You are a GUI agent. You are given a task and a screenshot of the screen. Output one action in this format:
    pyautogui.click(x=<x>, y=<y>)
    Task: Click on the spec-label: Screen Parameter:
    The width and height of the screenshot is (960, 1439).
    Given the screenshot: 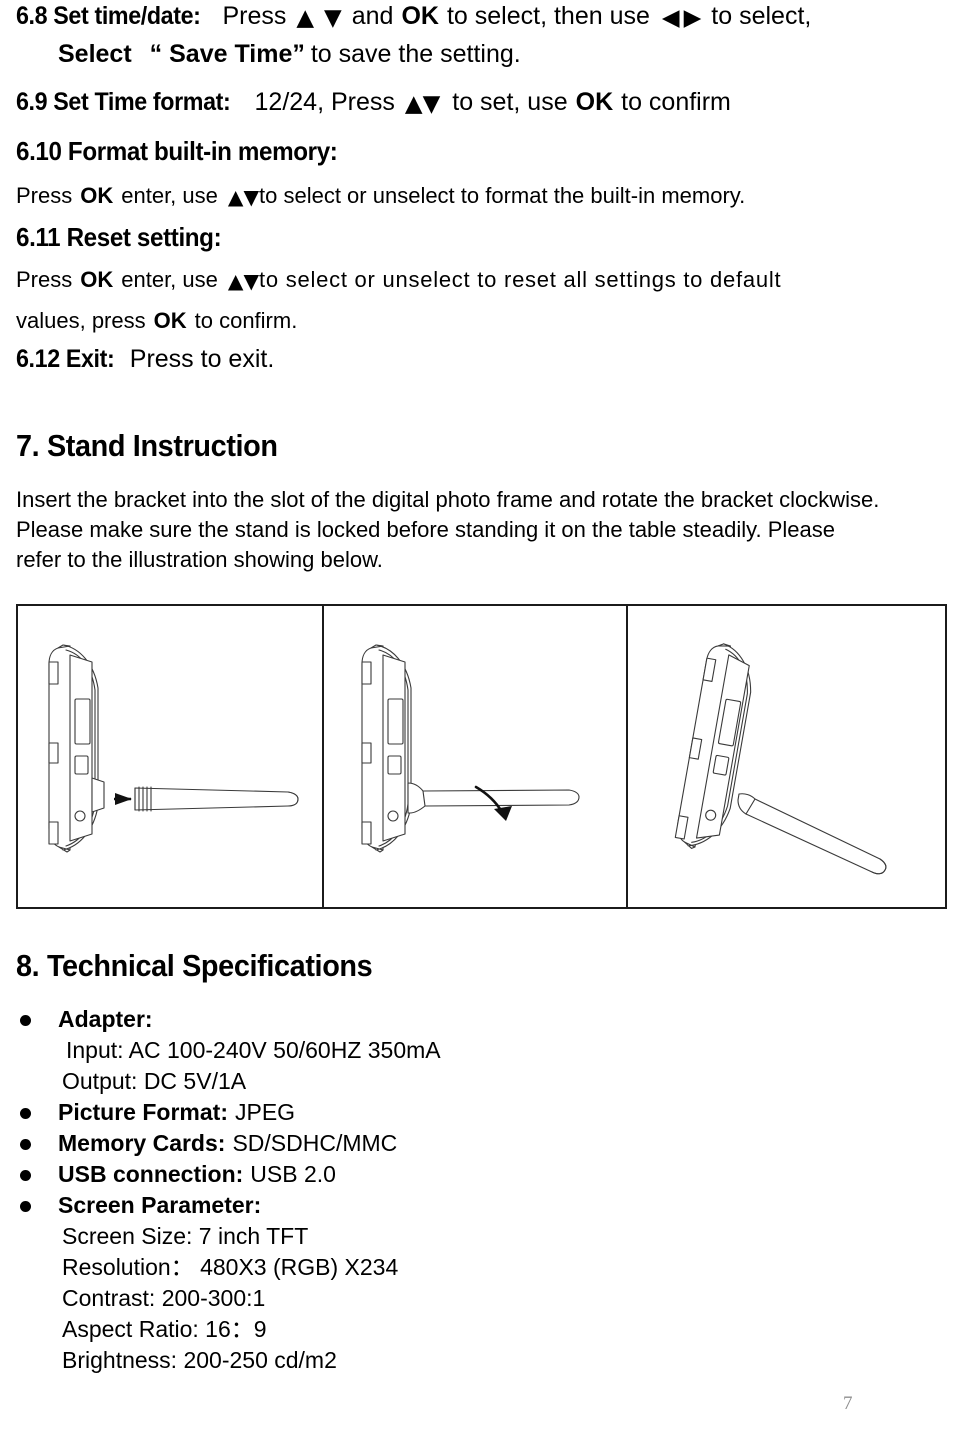 What is the action you would take?
    pyautogui.click(x=160, y=1205)
    